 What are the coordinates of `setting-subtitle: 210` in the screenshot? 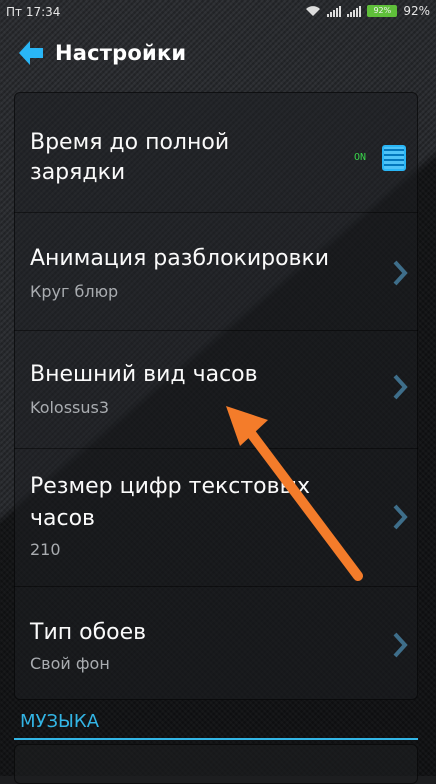 It's located at (45, 549).